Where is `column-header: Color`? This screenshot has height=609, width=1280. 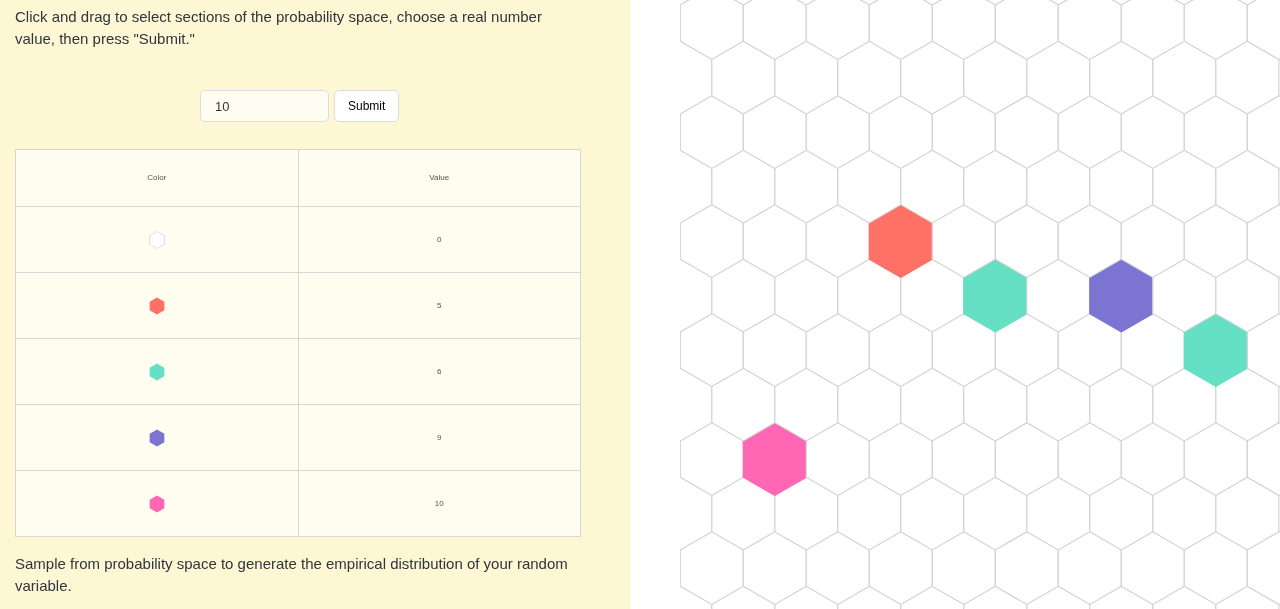
column-header: Color is located at coordinates (156, 178).